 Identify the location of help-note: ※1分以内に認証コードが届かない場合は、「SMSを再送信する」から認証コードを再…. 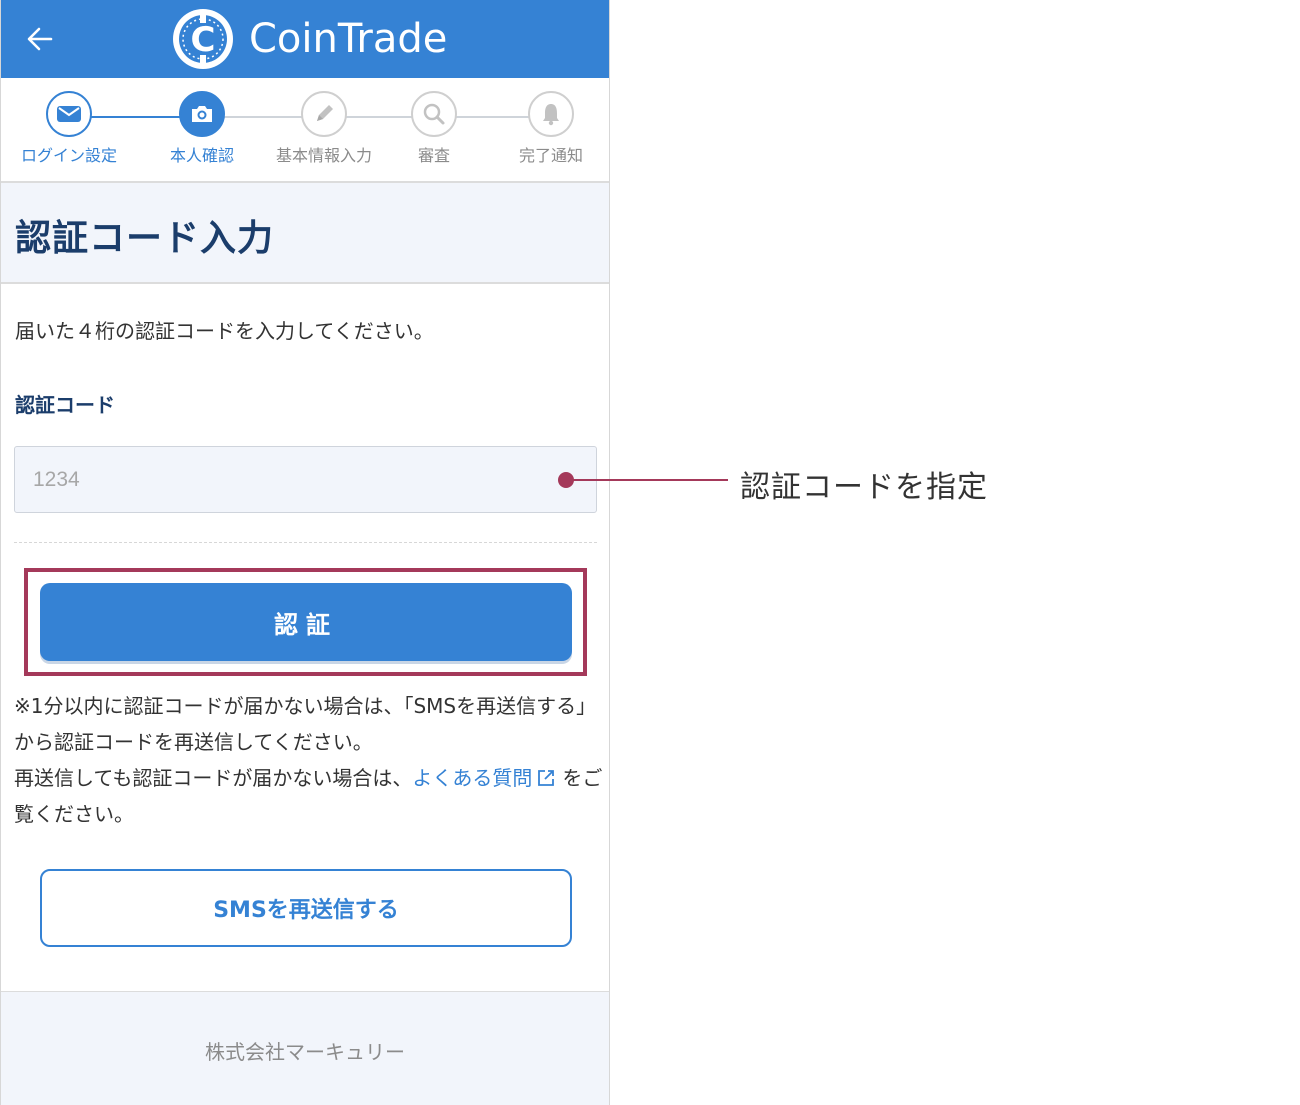
(309, 760).